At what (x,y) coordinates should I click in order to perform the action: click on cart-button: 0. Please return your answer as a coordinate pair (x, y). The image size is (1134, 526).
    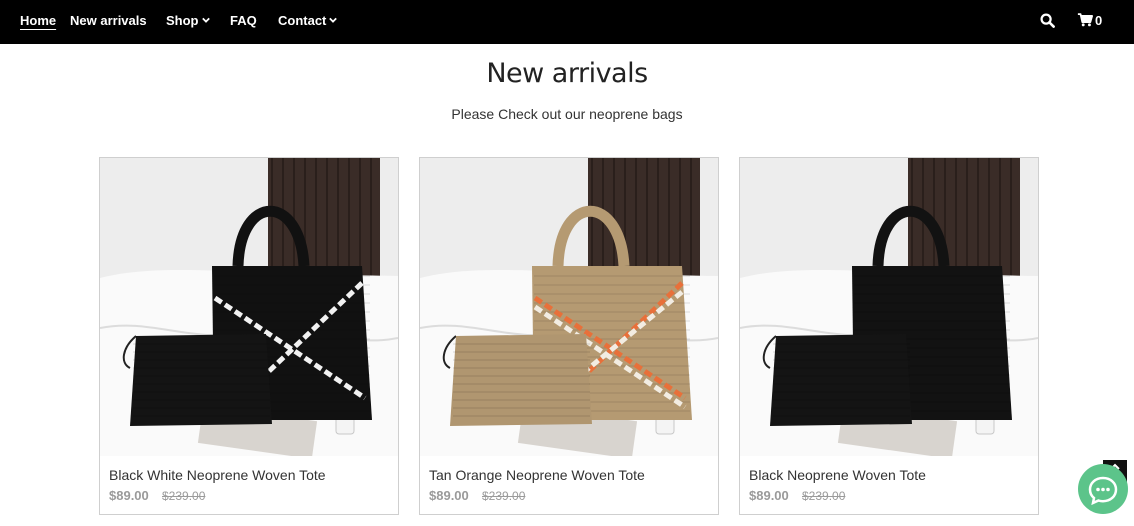
    Looking at the image, I should click on (1089, 22).